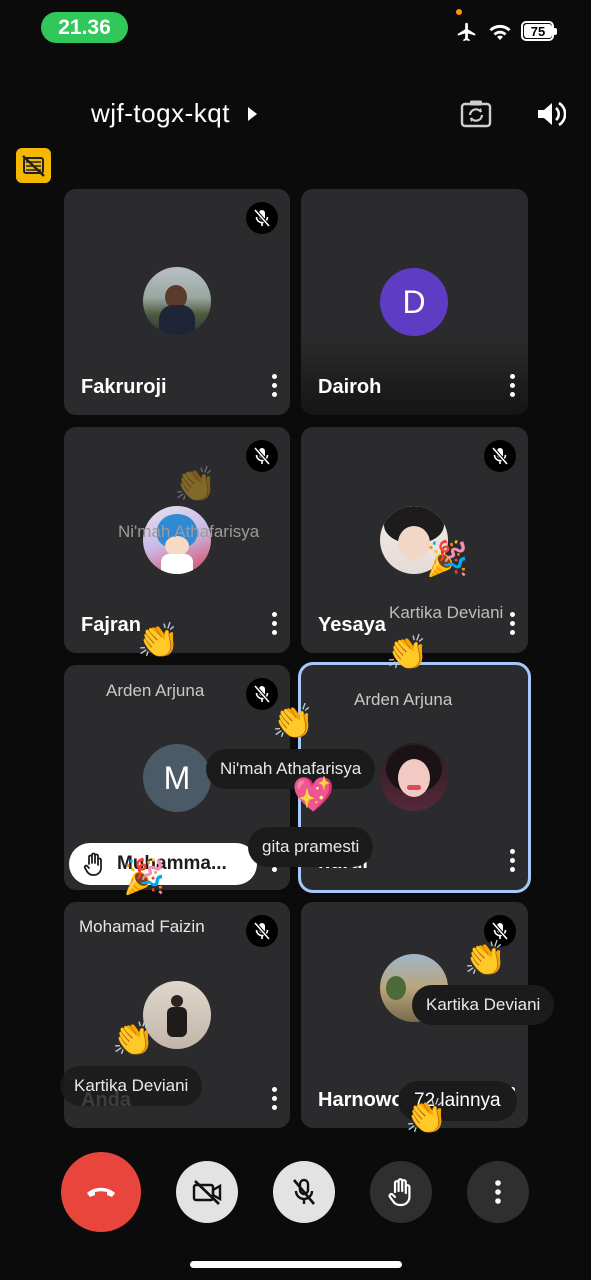 The height and width of the screenshot is (1280, 591). I want to click on avatar: D, so click(414, 302).